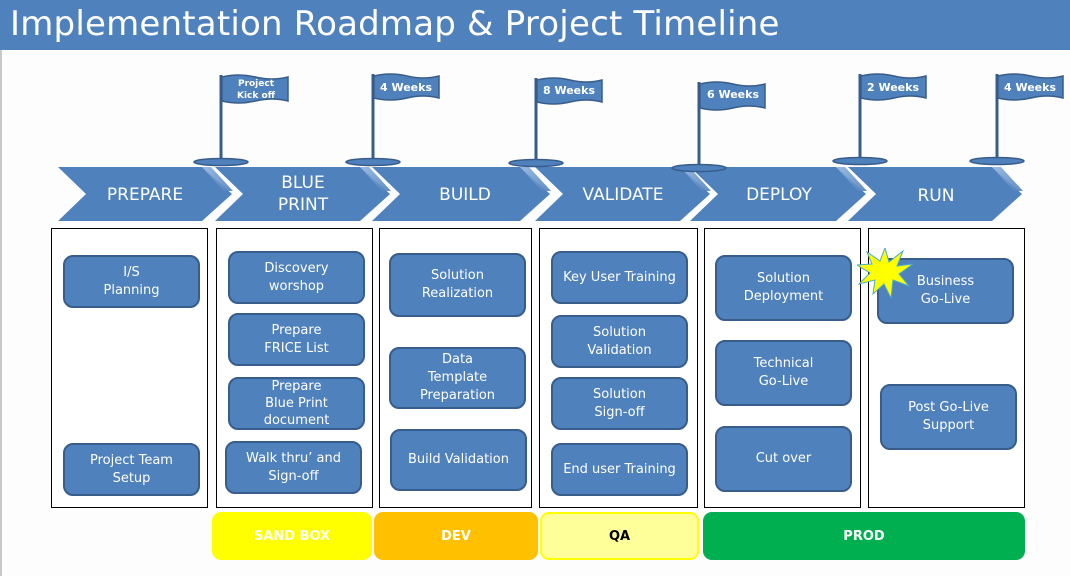  I want to click on task-key-user-training: Key User Training, so click(619, 277).